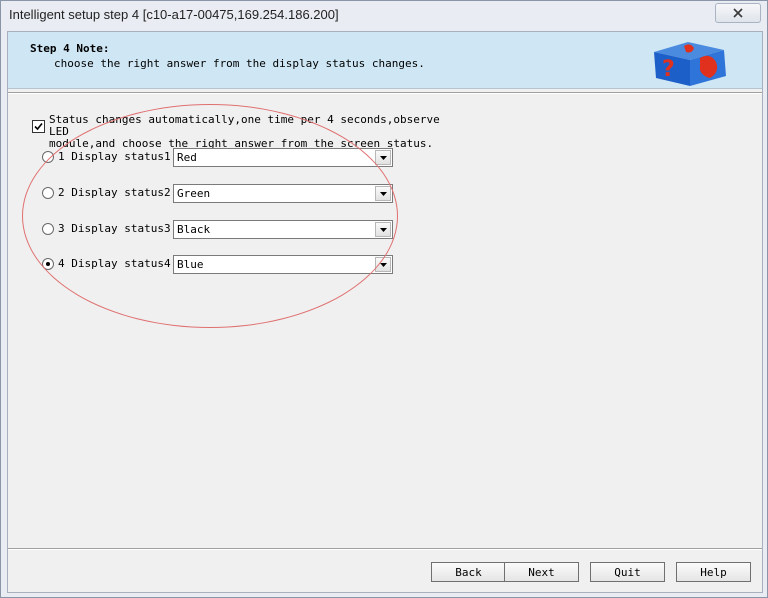  What do you see at coordinates (190, 264) in the screenshot?
I see `status-value-4: Blue` at bounding box center [190, 264].